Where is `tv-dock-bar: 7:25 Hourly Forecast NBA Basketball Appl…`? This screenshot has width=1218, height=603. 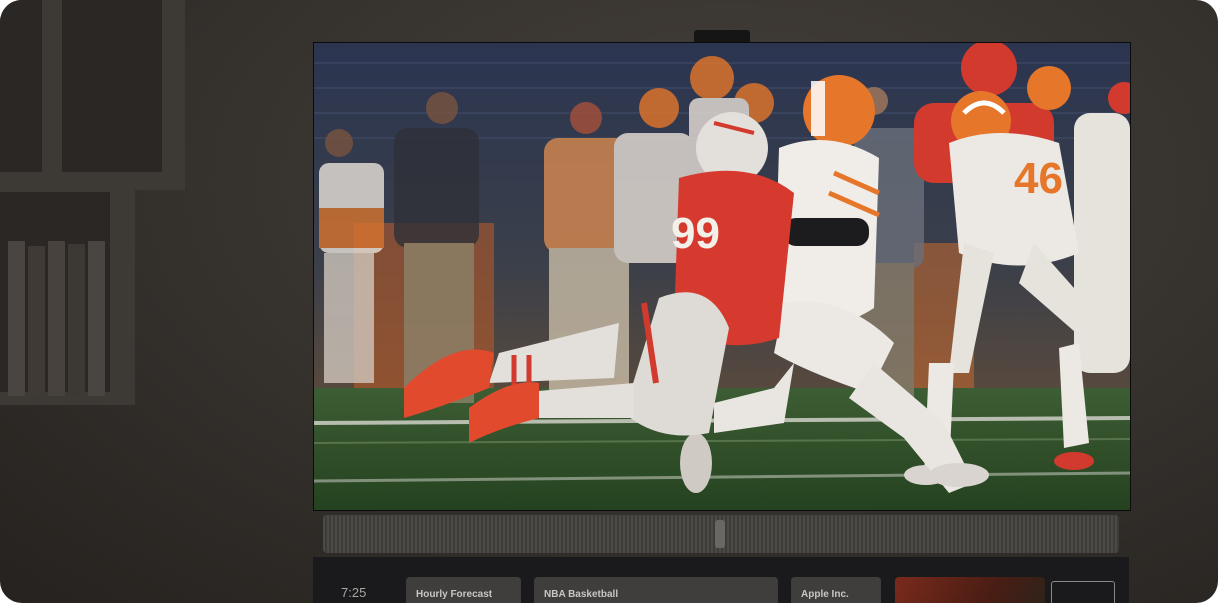 tv-dock-bar: 7:25 Hourly Forecast NBA Basketball Appl… is located at coordinates (721, 580).